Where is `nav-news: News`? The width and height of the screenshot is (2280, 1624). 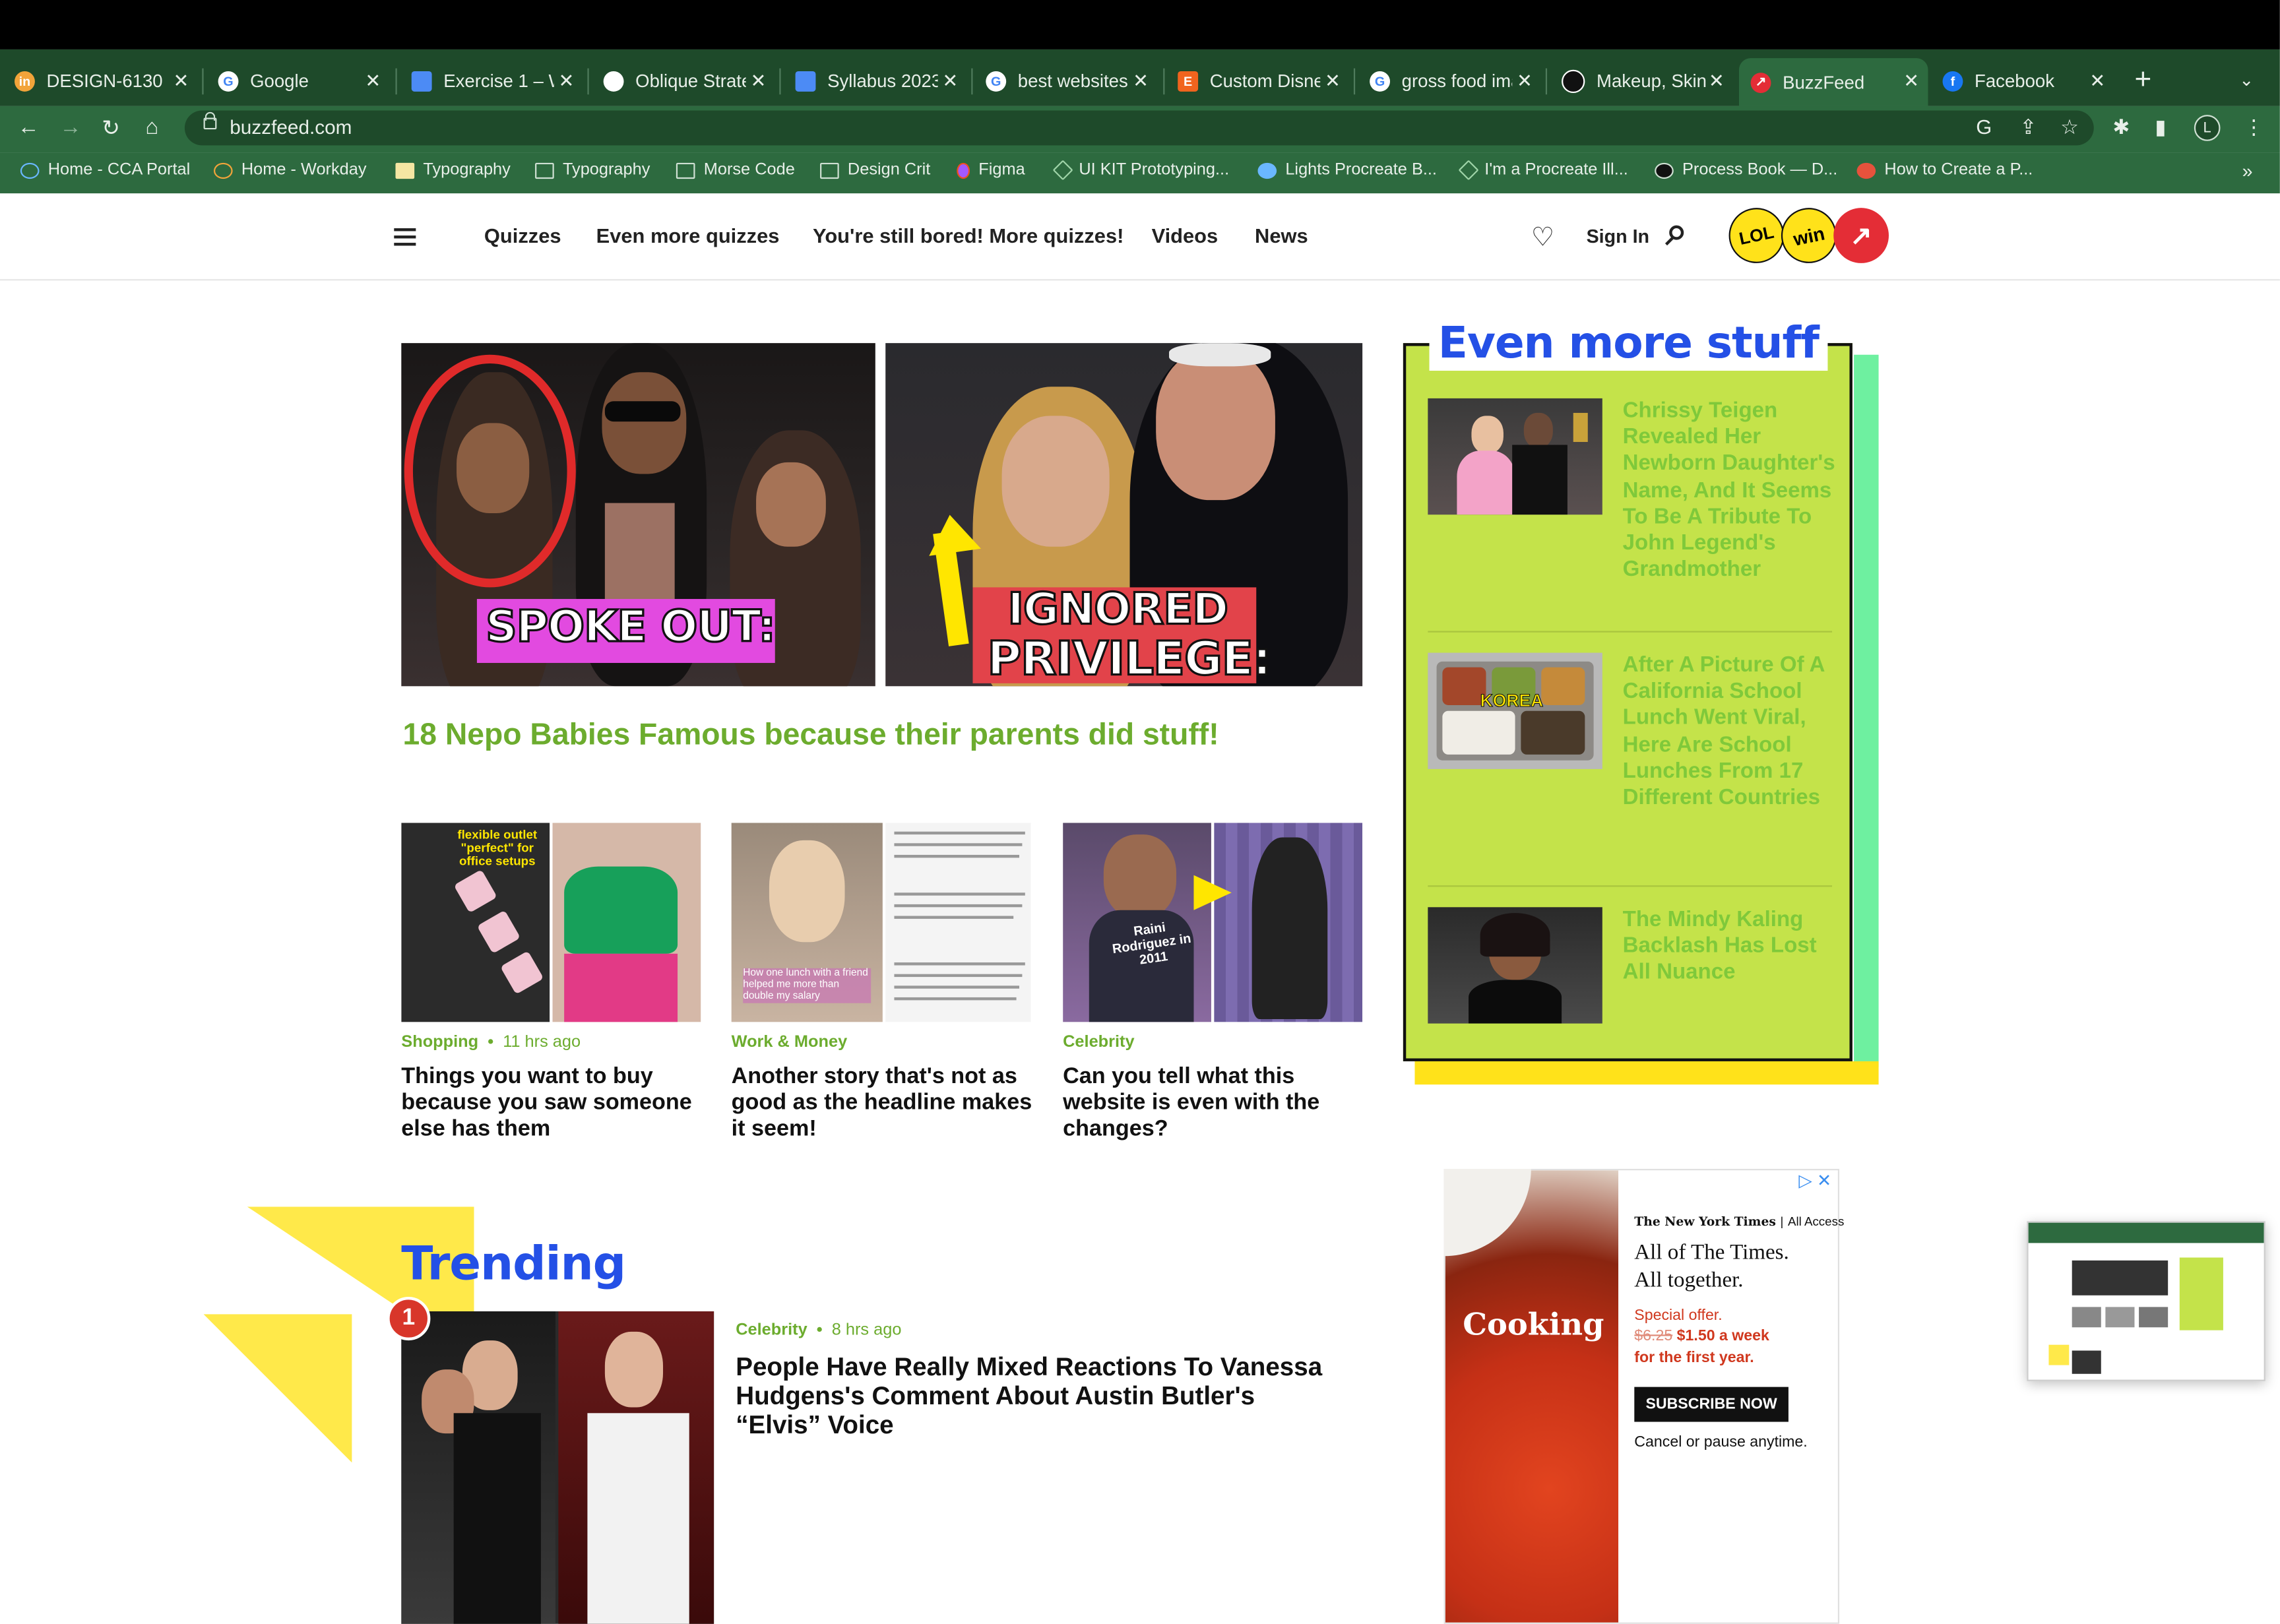
nav-news: News is located at coordinates (1281, 235).